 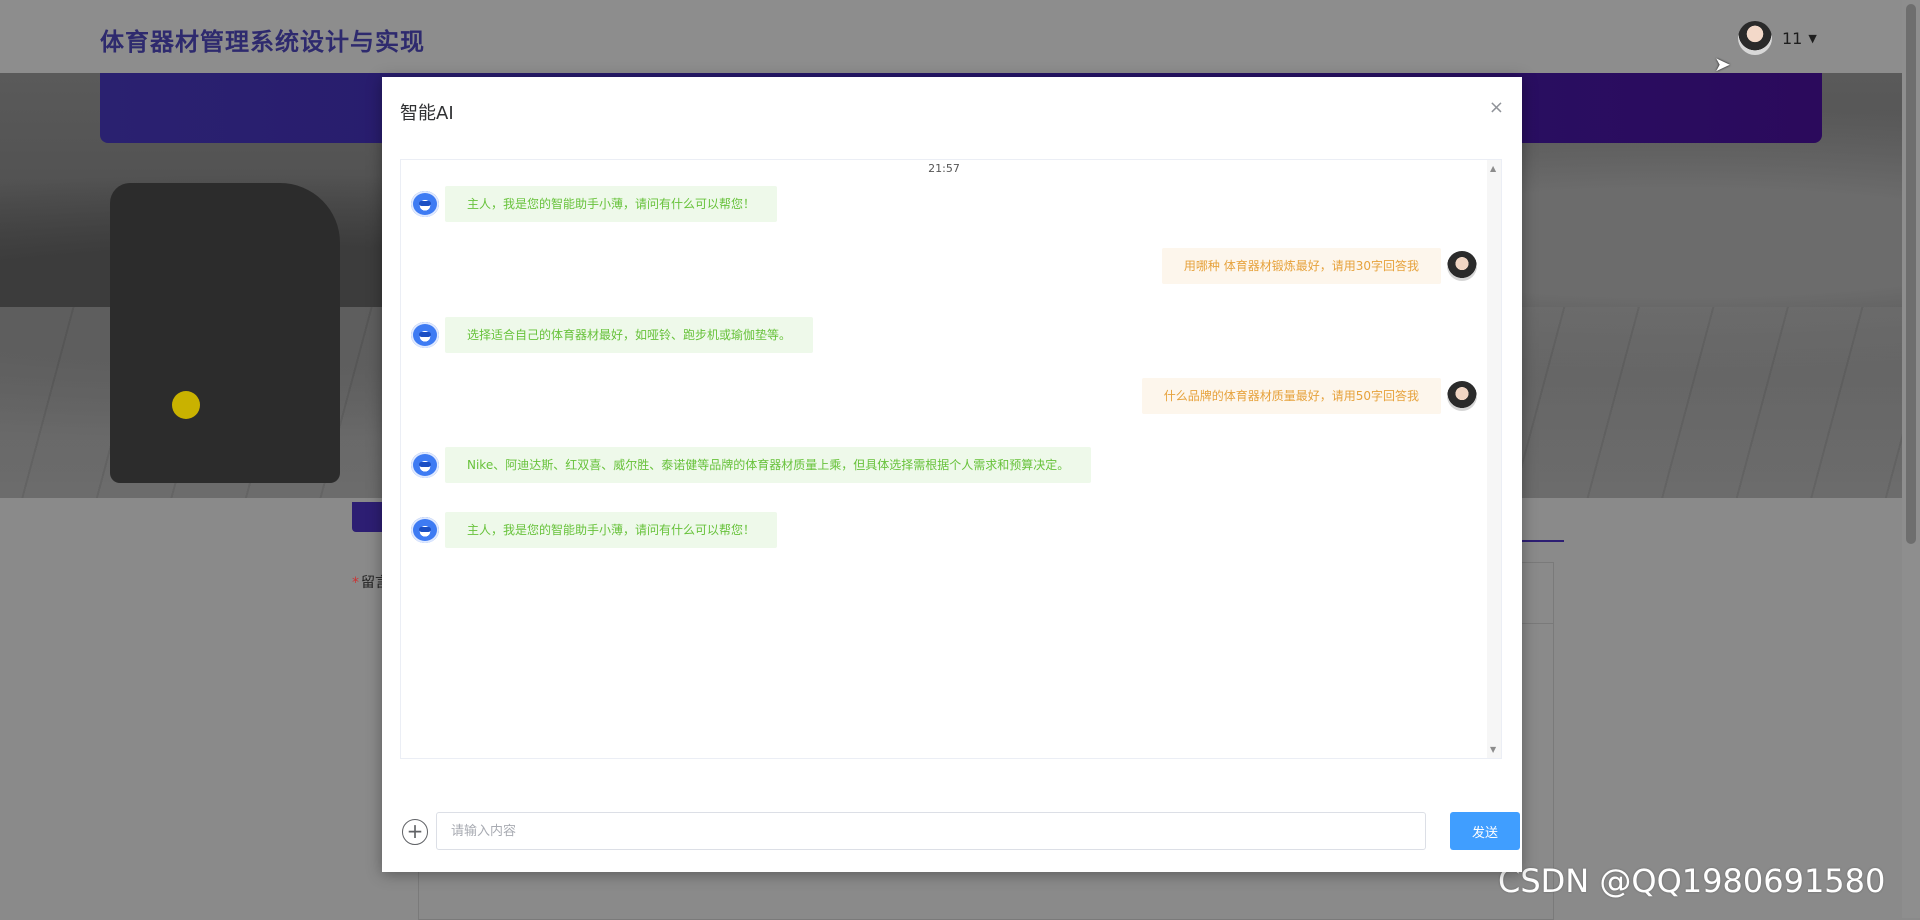 What do you see at coordinates (931, 831) in the screenshot?
I see `chat-input` at bounding box center [931, 831].